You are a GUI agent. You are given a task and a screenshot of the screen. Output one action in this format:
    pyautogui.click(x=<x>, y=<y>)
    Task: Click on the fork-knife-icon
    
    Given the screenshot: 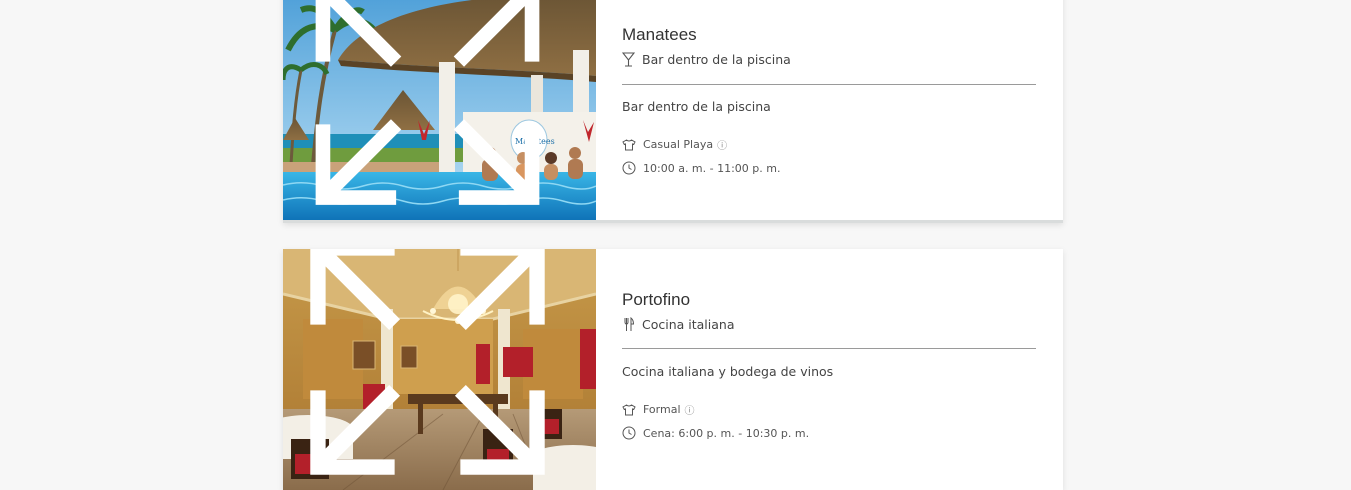 What is the action you would take?
    pyautogui.click(x=629, y=324)
    